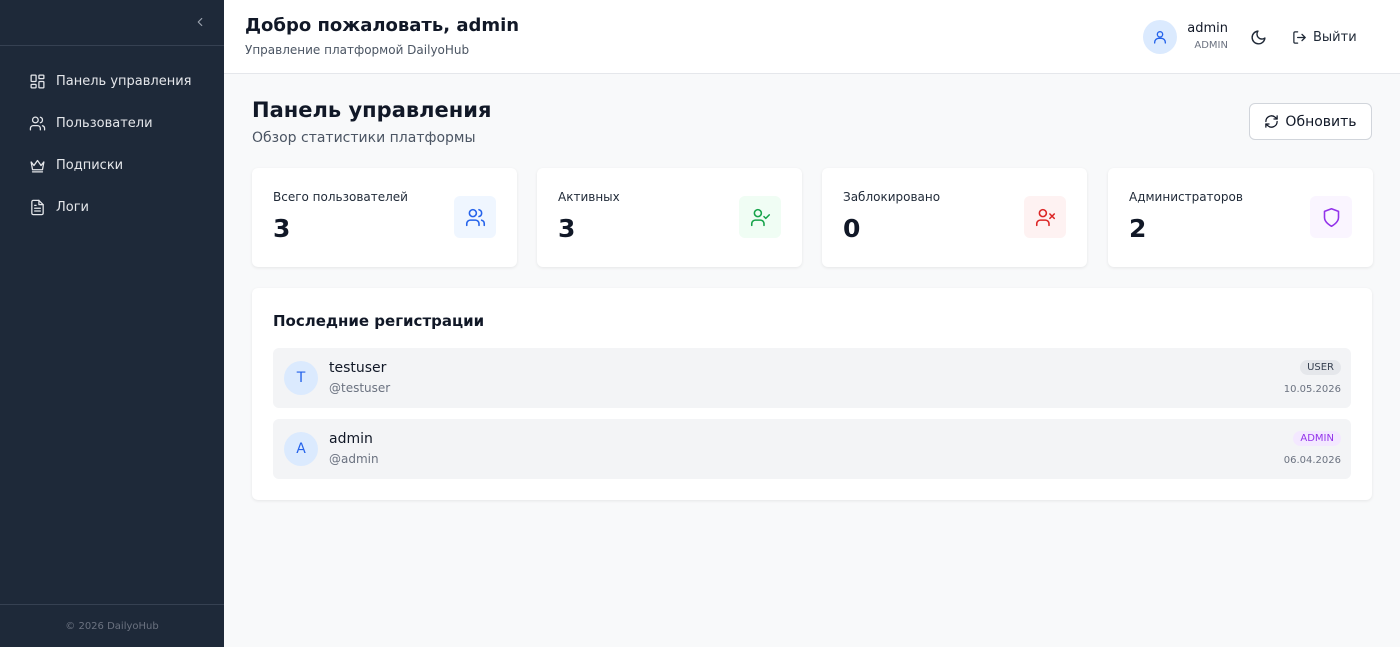 The image size is (1400, 647). What do you see at coordinates (301, 378) in the screenshot?
I see `avatar: T` at bounding box center [301, 378].